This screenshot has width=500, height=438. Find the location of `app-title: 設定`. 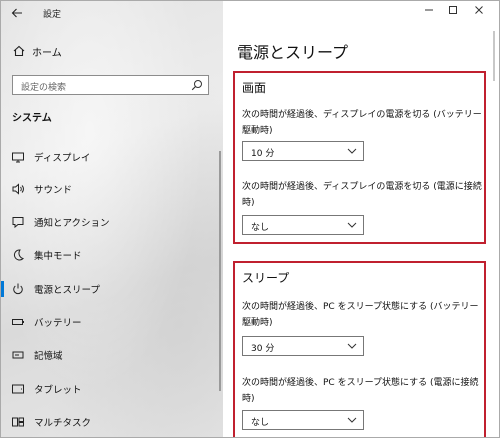

app-title: 設定 is located at coordinates (52, 15).